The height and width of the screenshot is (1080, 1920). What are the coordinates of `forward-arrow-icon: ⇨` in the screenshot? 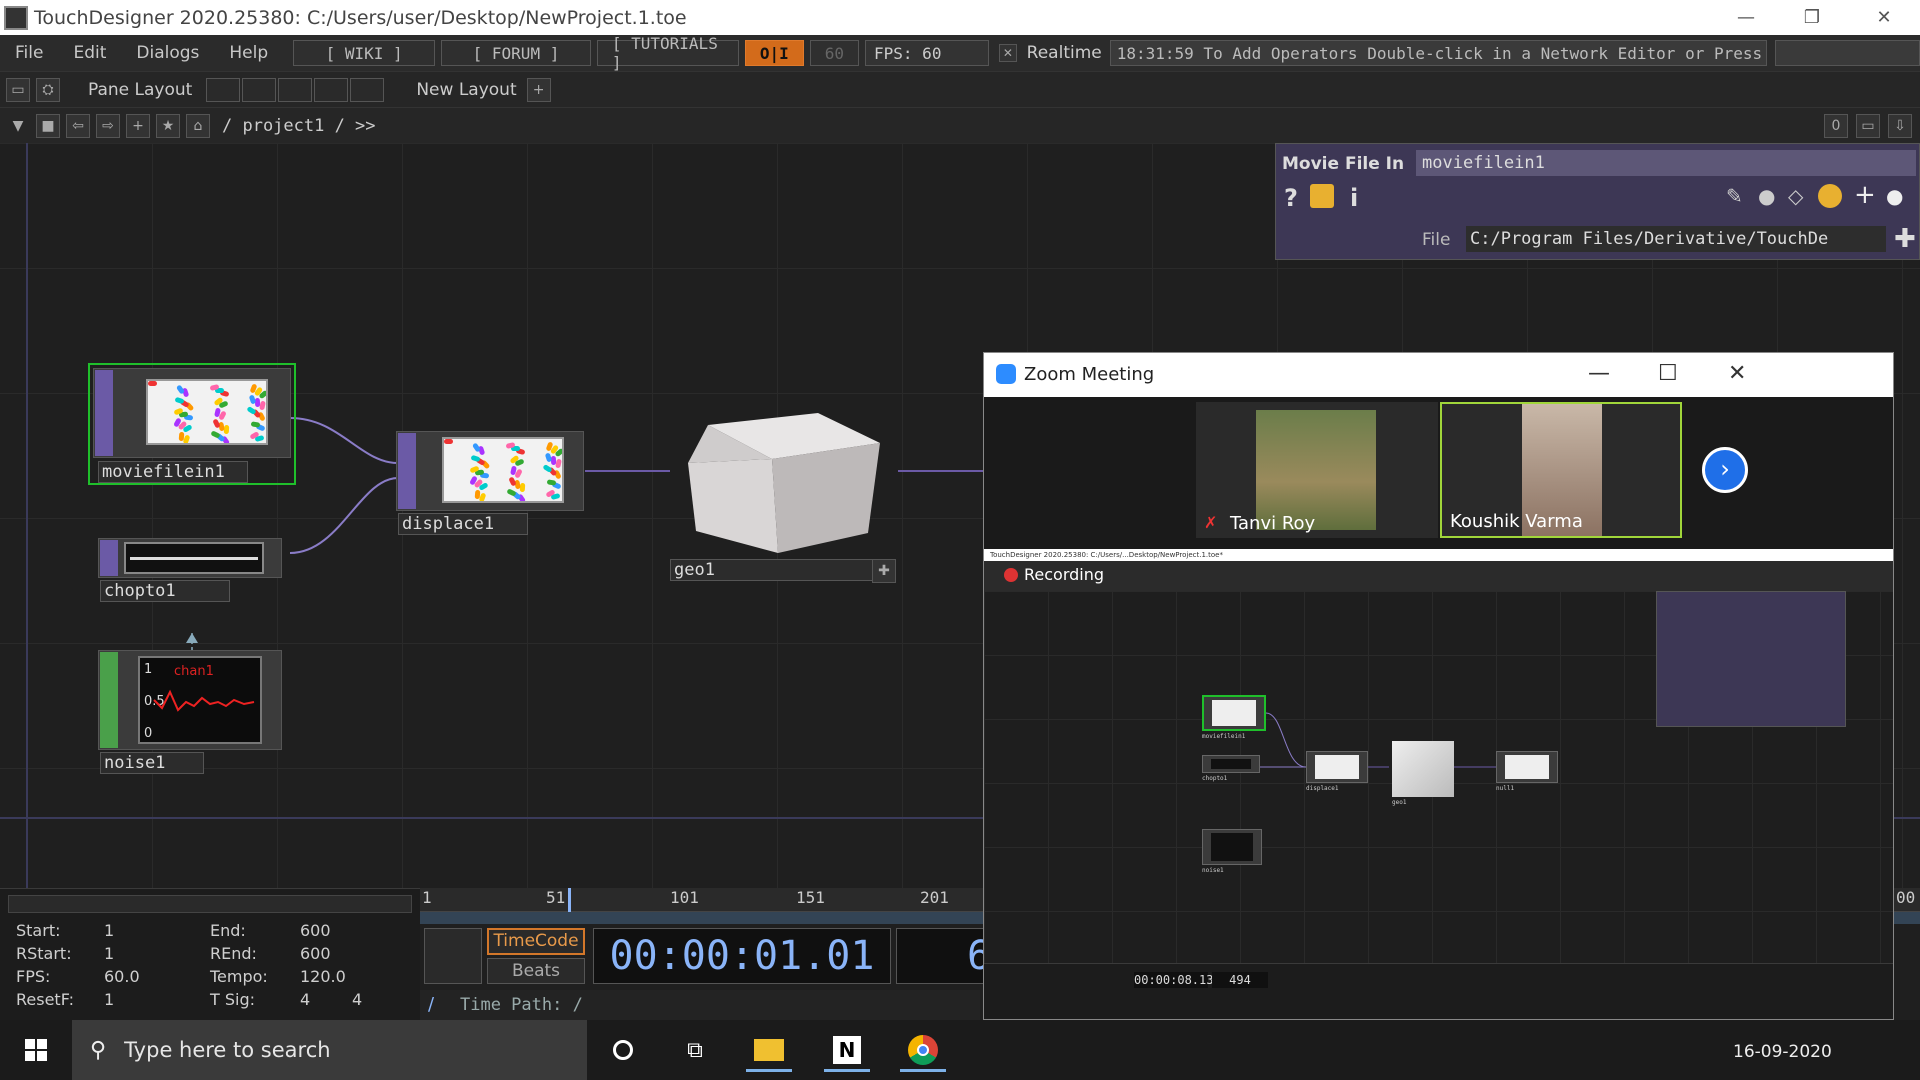 It's located at (108, 125).